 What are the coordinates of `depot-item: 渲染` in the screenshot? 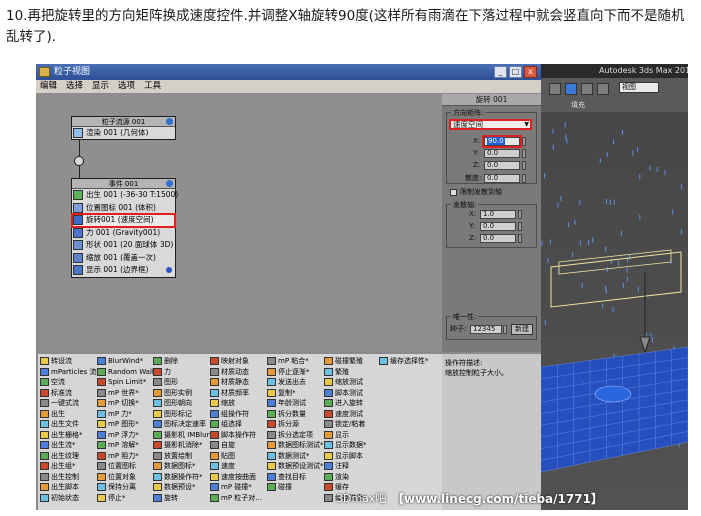 It's located at (345, 477).